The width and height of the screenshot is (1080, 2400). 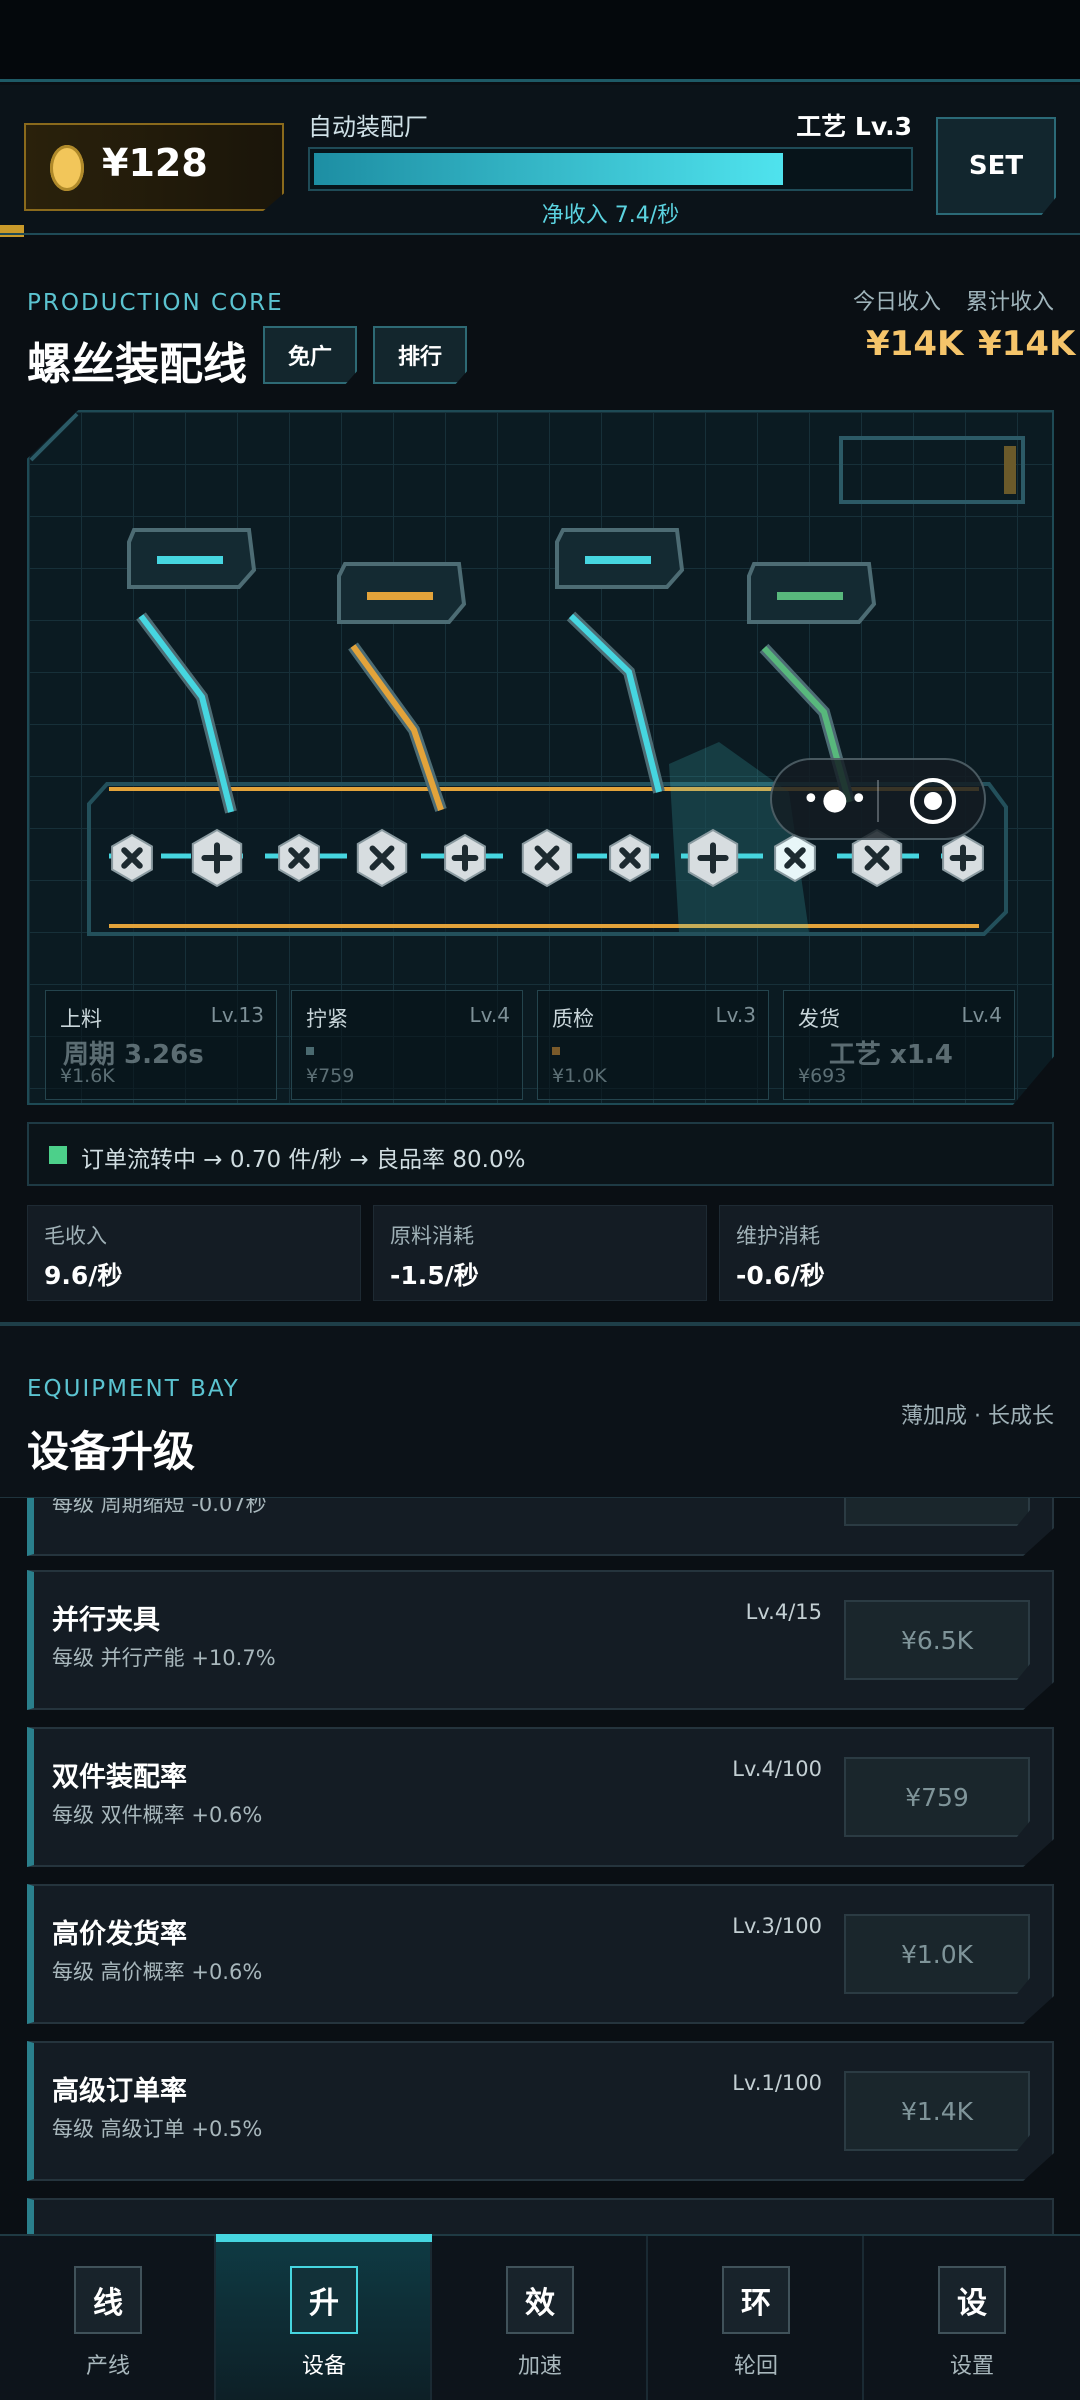 I want to click on upgrade-name: 并行夹具, so click(x=106, y=1620).